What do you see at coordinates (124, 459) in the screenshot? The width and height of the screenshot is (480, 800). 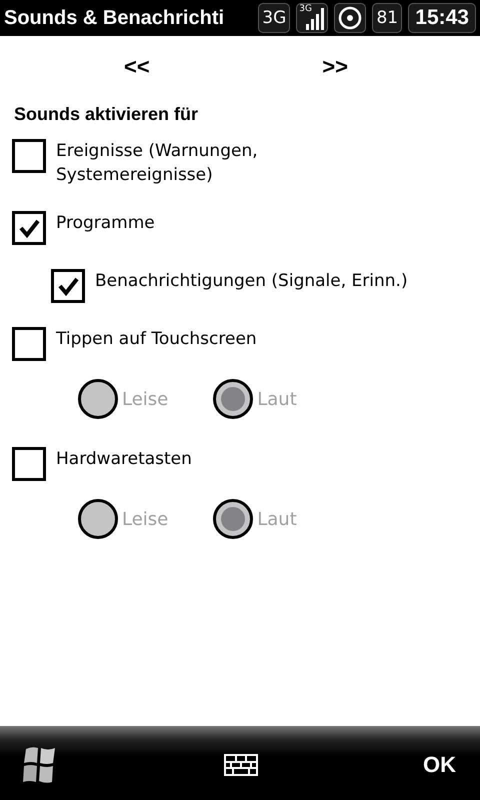 I see `checkbox-label: Hardwaretasten` at bounding box center [124, 459].